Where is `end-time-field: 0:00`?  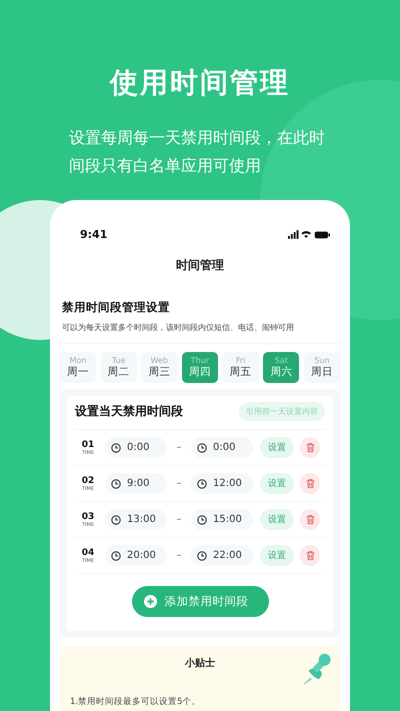 end-time-field: 0:00 is located at coordinates (222, 447).